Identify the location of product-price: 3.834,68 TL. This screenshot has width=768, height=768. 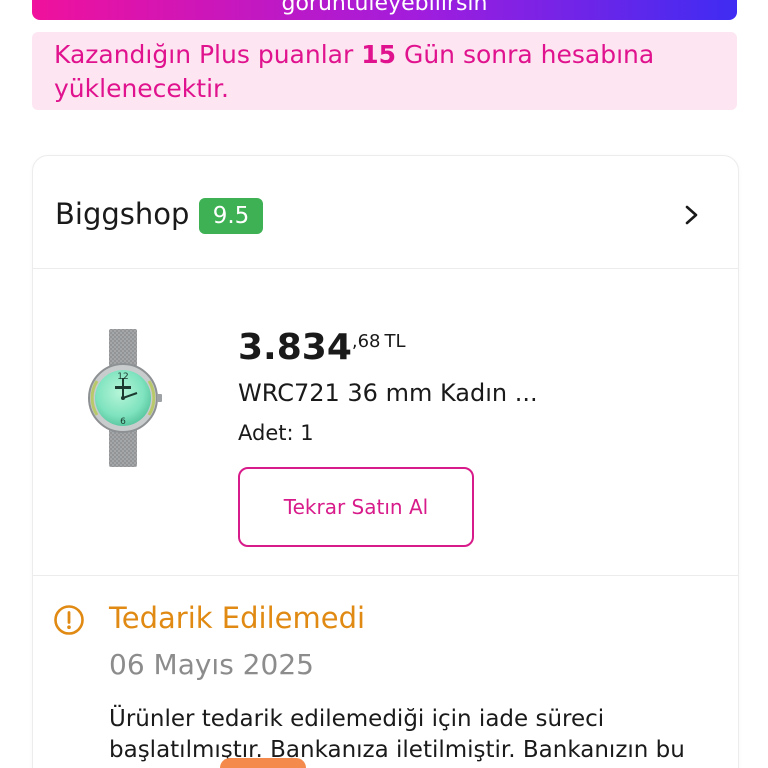
(322, 347).